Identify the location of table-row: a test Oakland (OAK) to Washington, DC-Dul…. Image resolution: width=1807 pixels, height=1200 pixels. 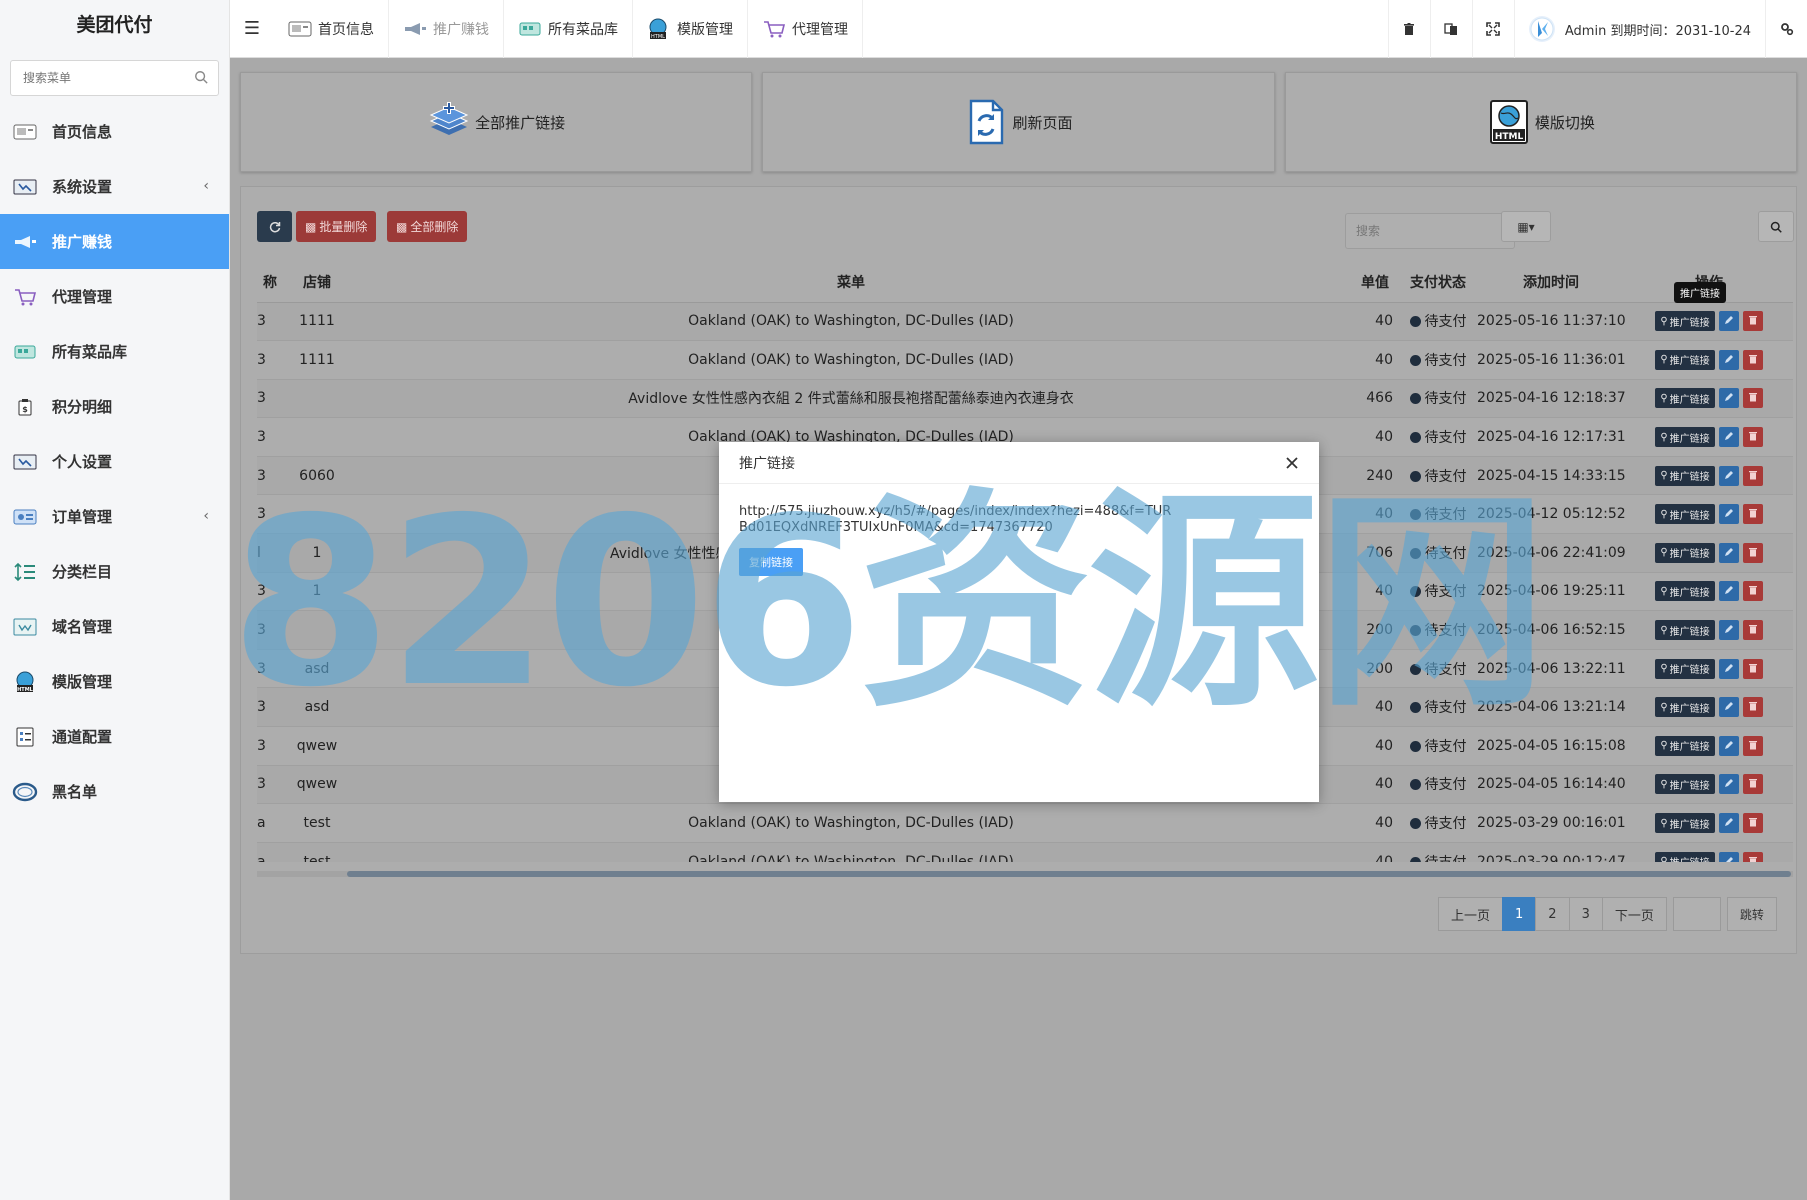
(1025, 823).